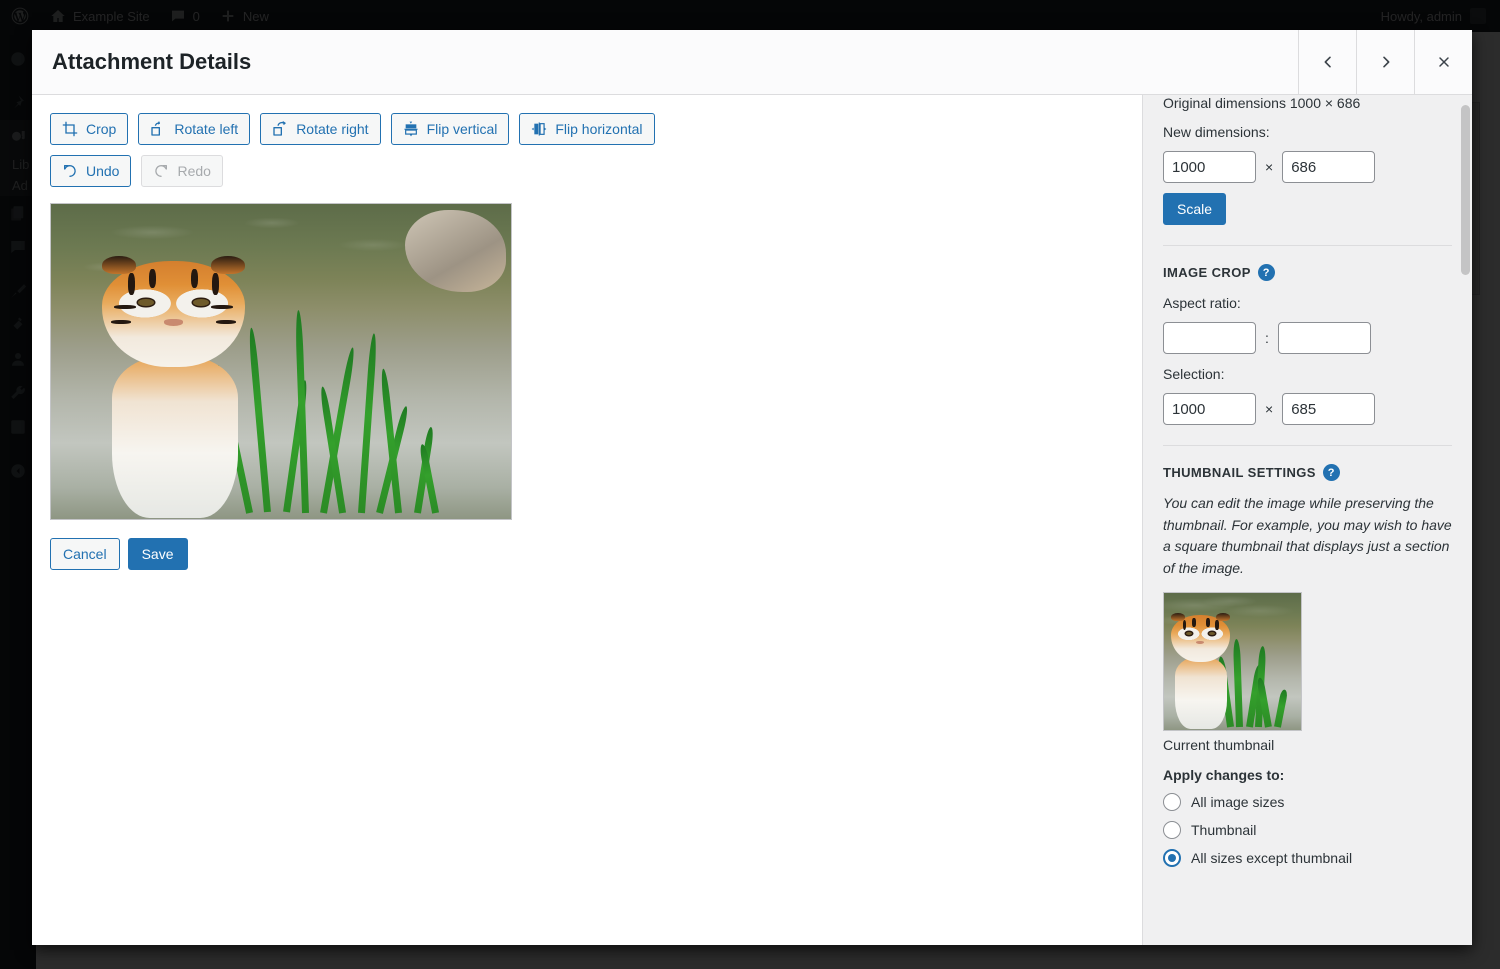 Image resolution: width=1500 pixels, height=969 pixels. I want to click on image-crop-heading-label: IMAGE CROP, so click(1207, 272).